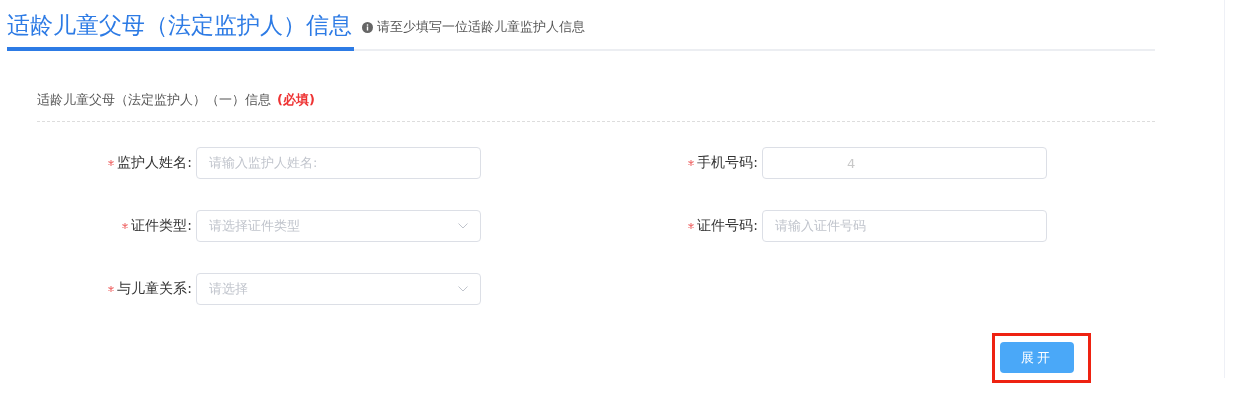  What do you see at coordinates (1037, 357) in the screenshot?
I see `expand-button: 展开` at bounding box center [1037, 357].